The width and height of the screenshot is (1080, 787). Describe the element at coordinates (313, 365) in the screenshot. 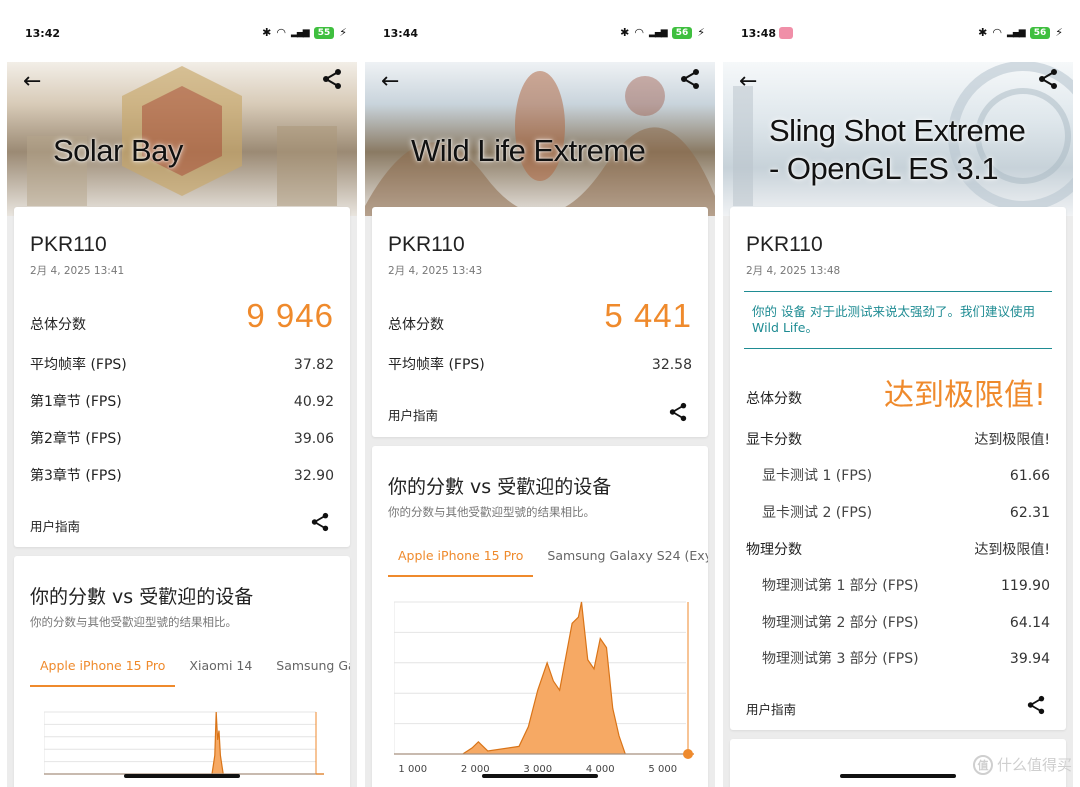

I see `stat-value: 37.82` at that location.